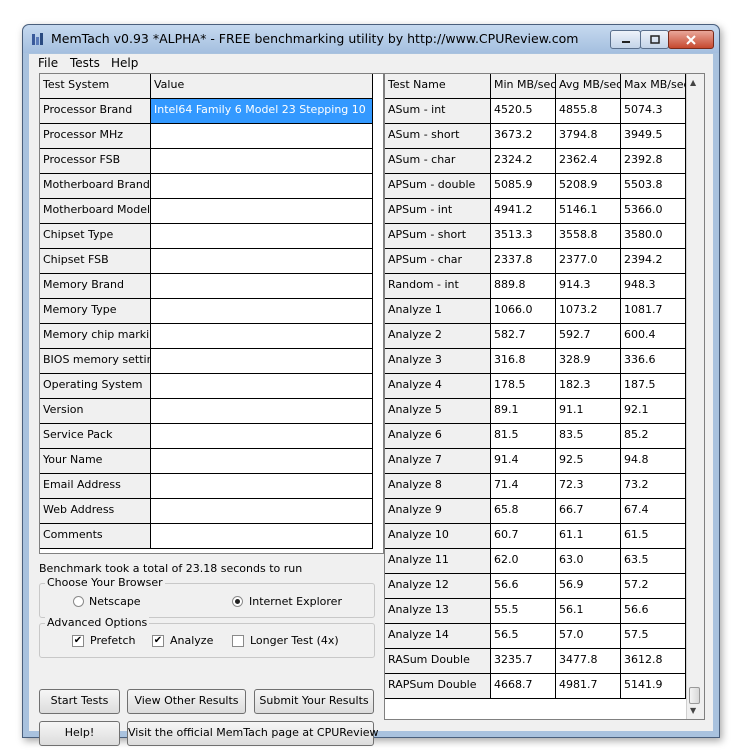  Describe the element at coordinates (588, 311) in the screenshot. I see `results-value: 1073.2` at that location.